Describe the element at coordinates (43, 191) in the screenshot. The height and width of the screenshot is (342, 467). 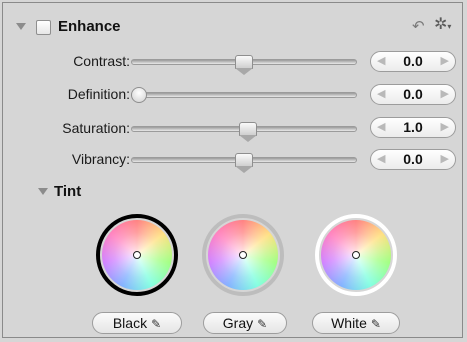
I see `tint-disclosure-icon` at that location.